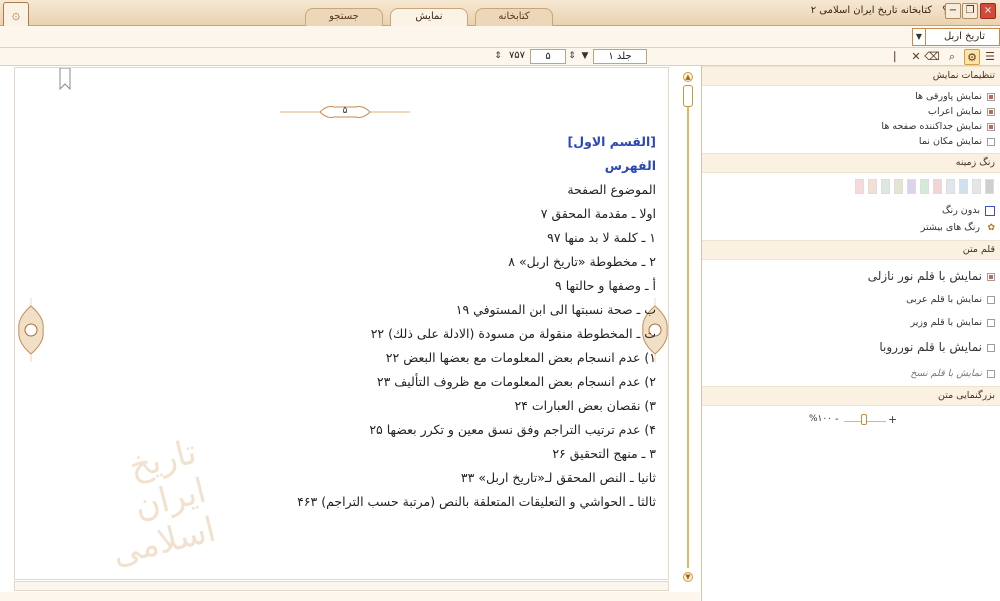  What do you see at coordinates (991, 111) in the screenshot?
I see `checkbox-diacritics` at bounding box center [991, 111].